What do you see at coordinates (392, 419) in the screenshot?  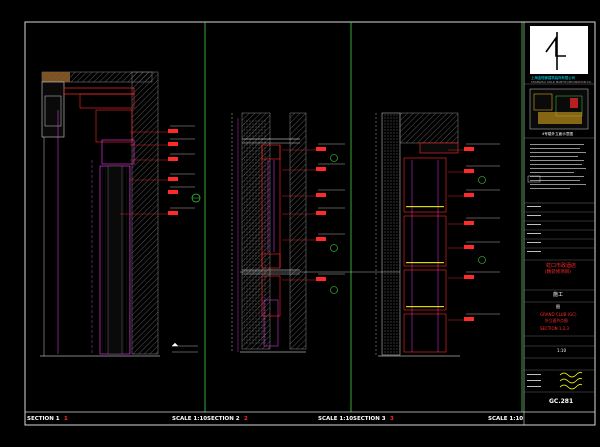 I see `section-3-ref: 3` at bounding box center [392, 419].